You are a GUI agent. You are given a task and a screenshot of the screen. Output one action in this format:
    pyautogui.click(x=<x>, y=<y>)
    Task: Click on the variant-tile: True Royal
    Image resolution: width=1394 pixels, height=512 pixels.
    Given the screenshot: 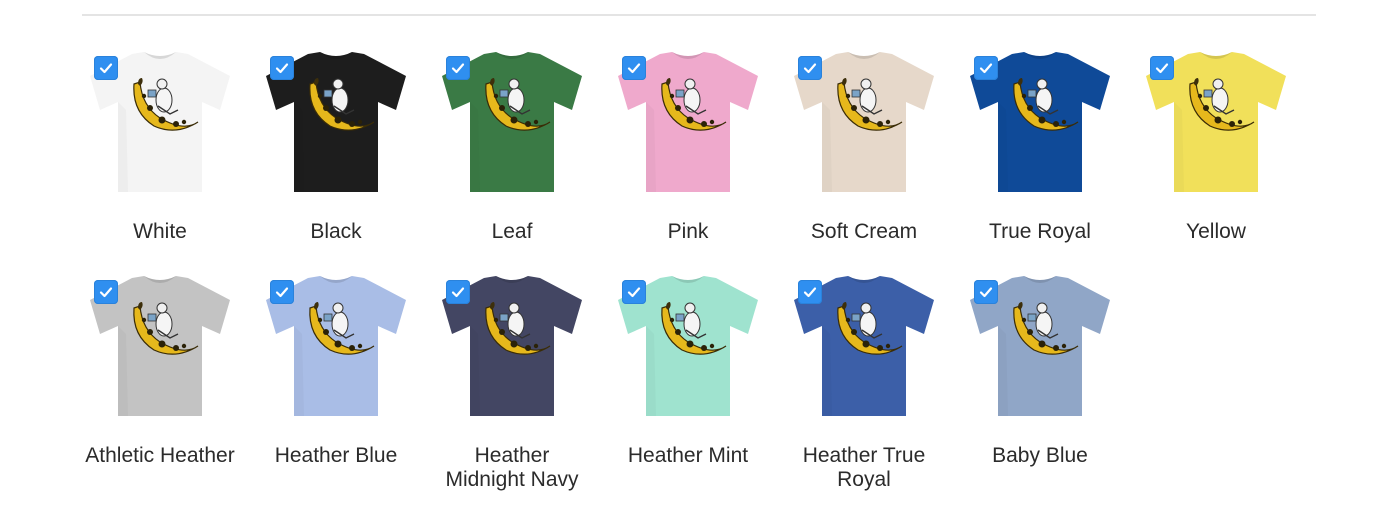 What is the action you would take?
    pyautogui.click(x=1050, y=152)
    